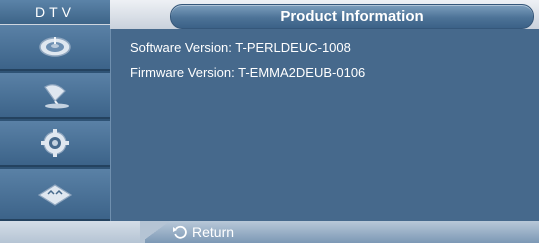  Describe the element at coordinates (72, 232) in the screenshot. I see `bottom-bar-left` at that location.